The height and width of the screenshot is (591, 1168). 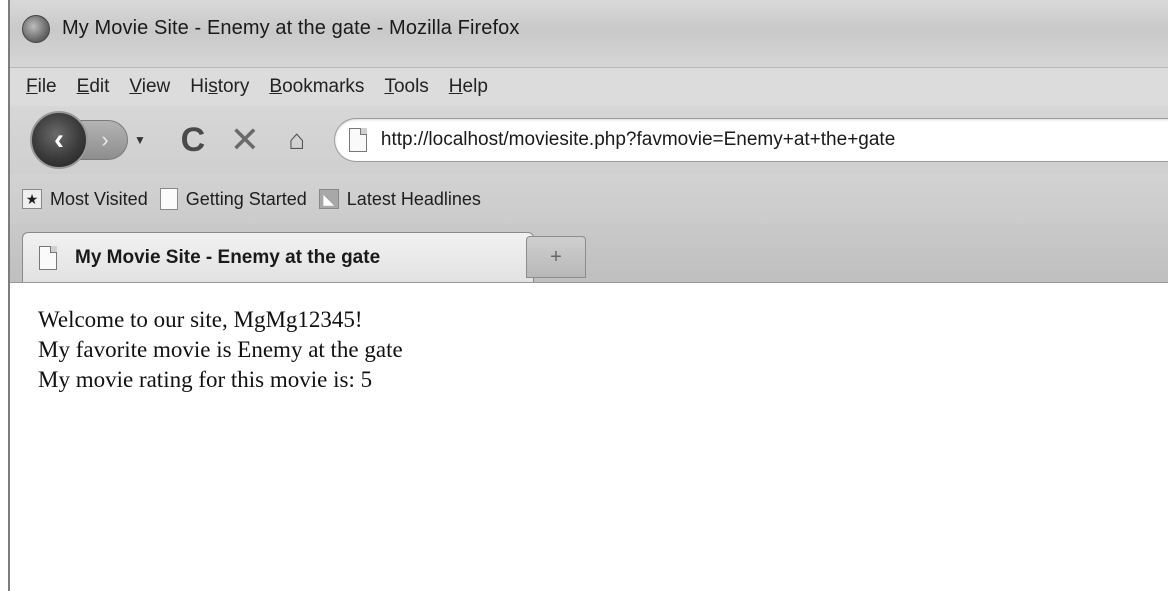 I want to click on menu-tools: Tools, so click(x=406, y=87).